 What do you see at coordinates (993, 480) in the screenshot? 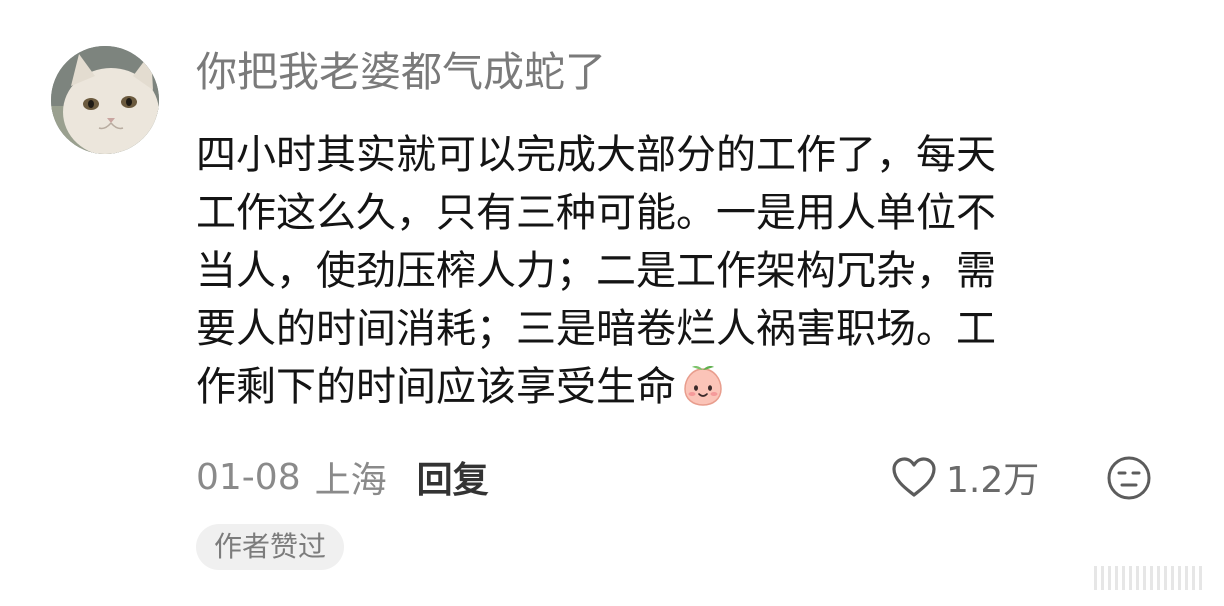
I see `like-count: 1.2万` at bounding box center [993, 480].